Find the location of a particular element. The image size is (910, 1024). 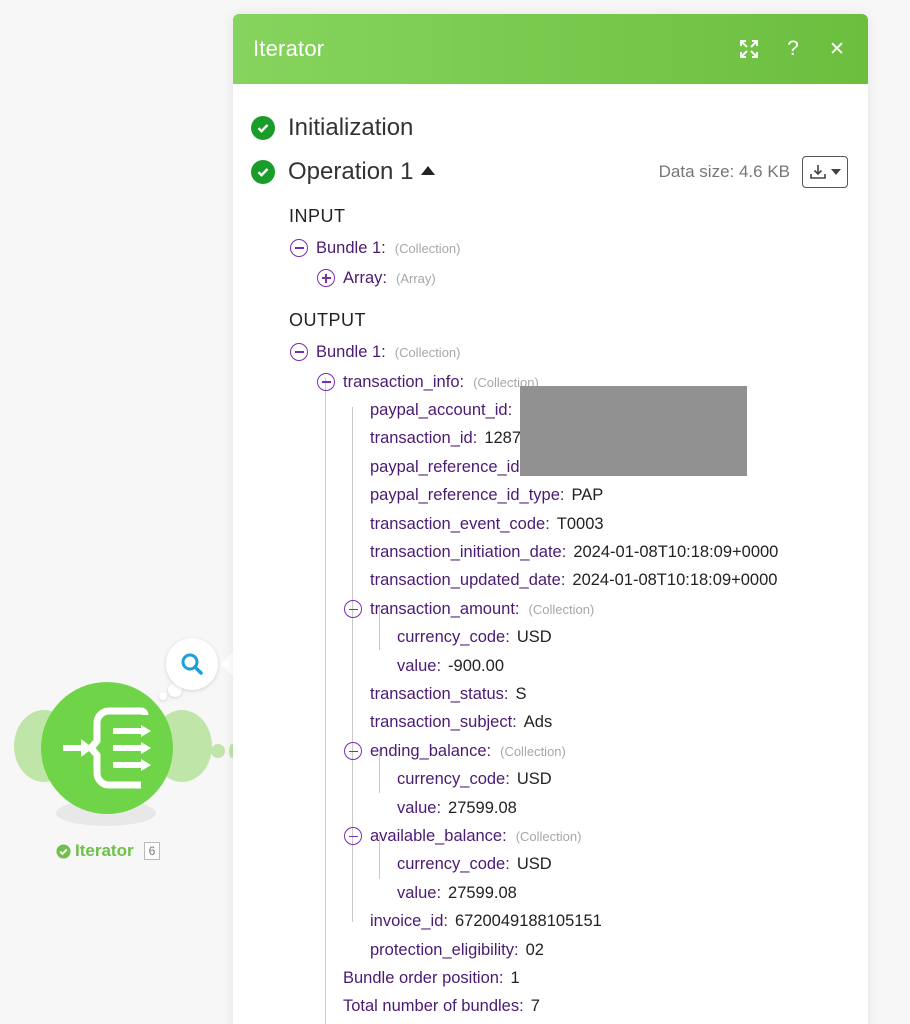

module-name: Iterator is located at coordinates (104, 850).